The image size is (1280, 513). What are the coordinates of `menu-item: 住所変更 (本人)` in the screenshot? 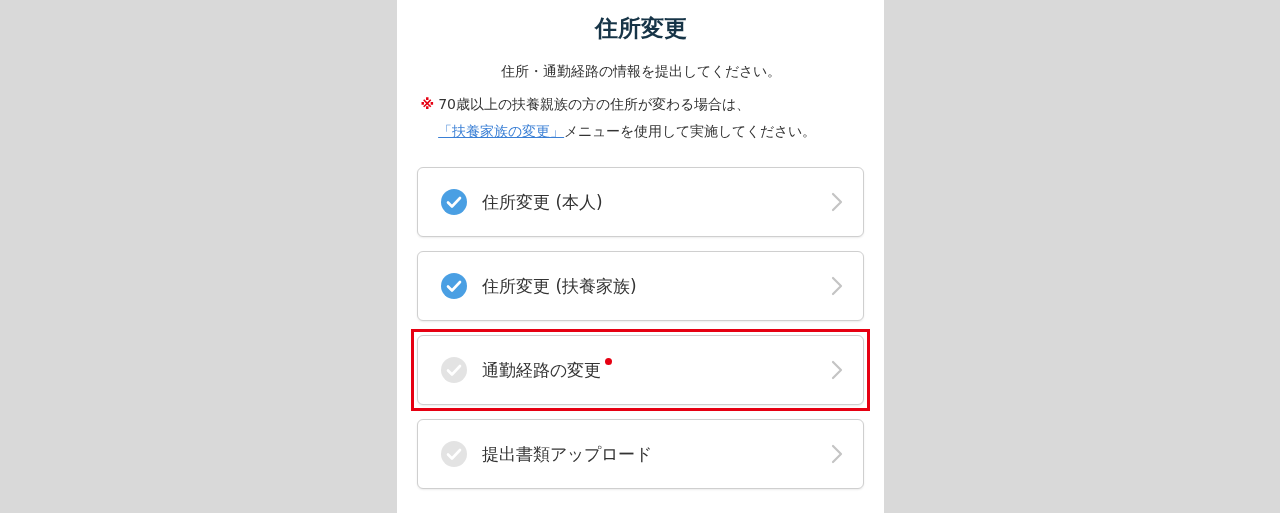 It's located at (640, 202).